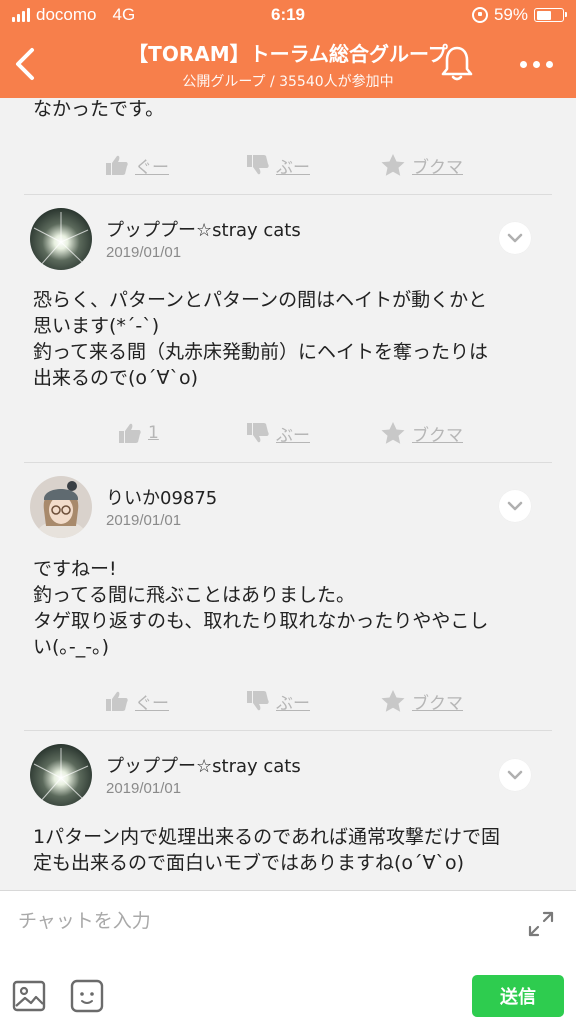  Describe the element at coordinates (87, 996) in the screenshot. I see `sticker-icon` at that location.